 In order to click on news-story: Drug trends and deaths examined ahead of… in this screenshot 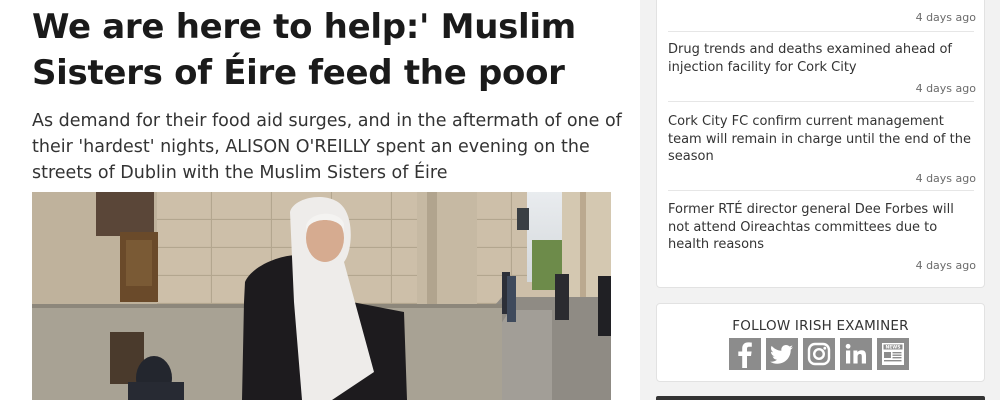, I will do `click(822, 68)`.